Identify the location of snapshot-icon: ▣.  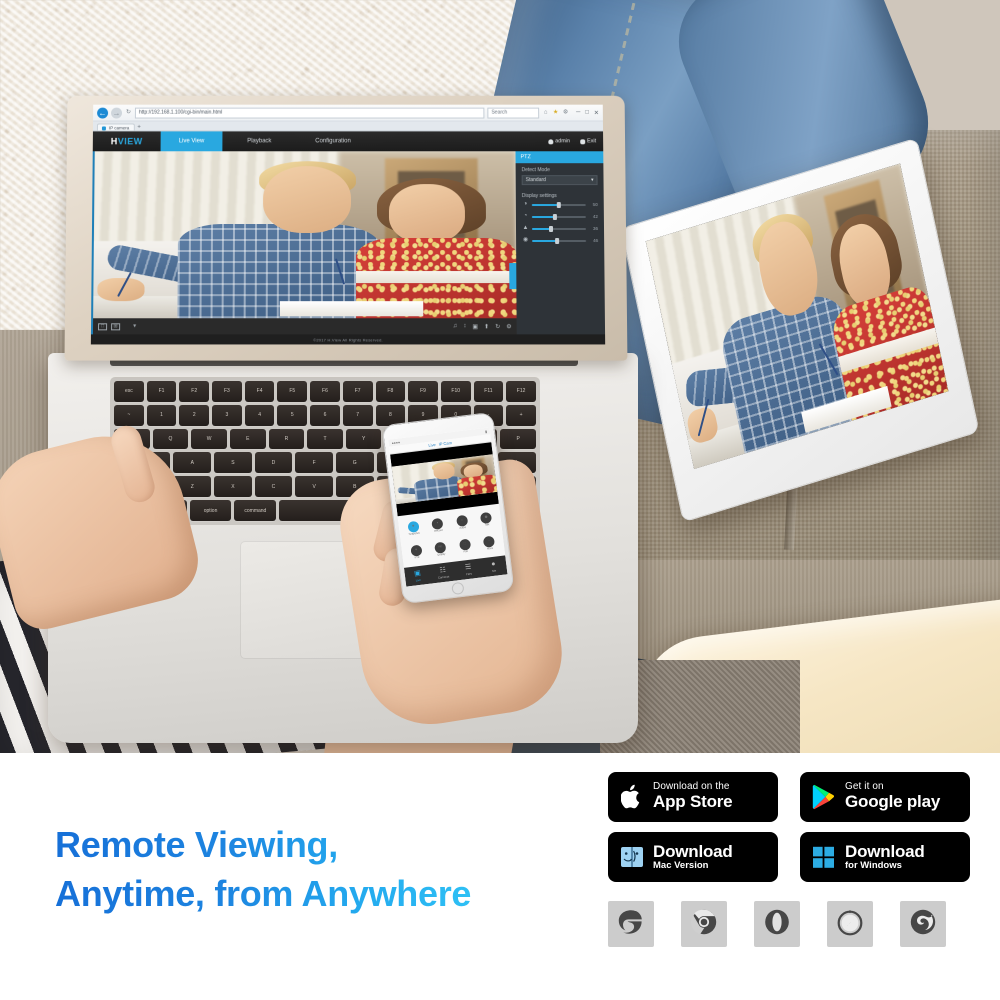
(475, 326).